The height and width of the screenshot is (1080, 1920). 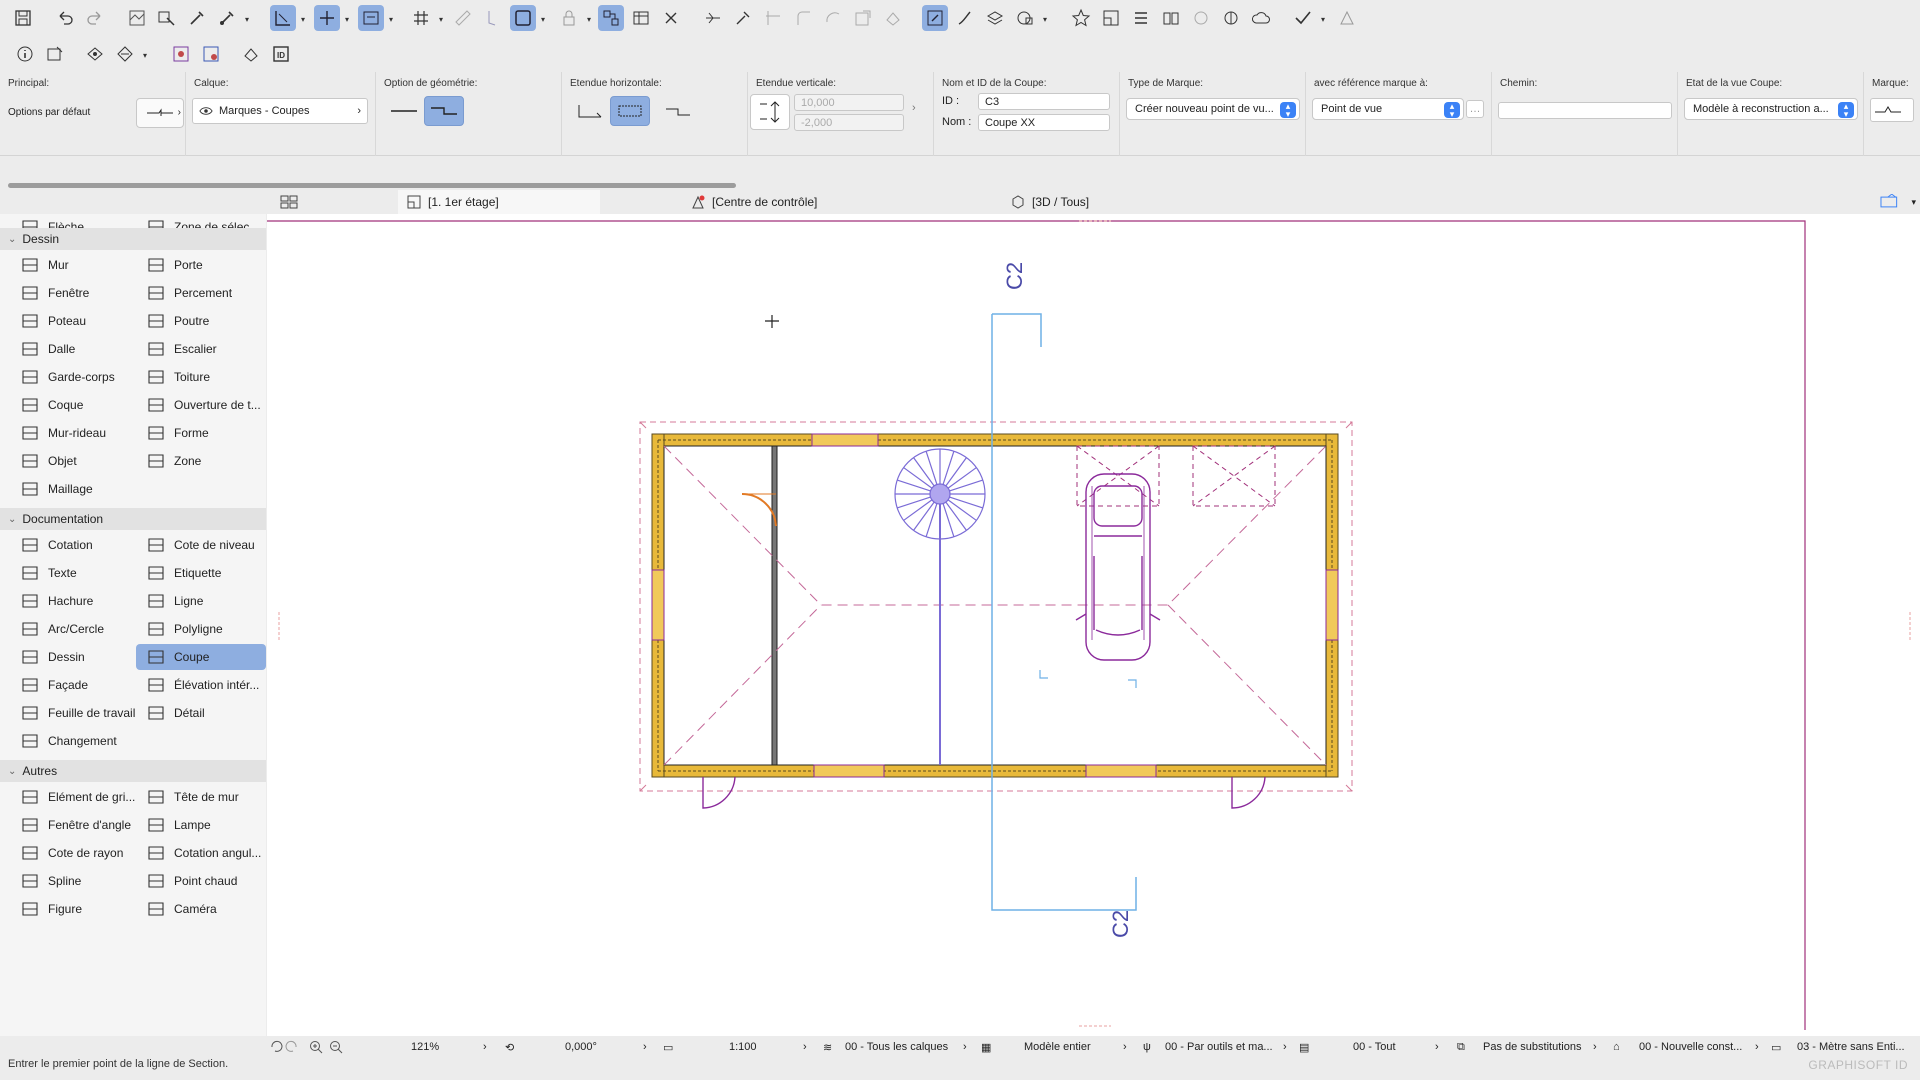 What do you see at coordinates (288, 202) in the screenshot?
I see `tab-overview-button` at bounding box center [288, 202].